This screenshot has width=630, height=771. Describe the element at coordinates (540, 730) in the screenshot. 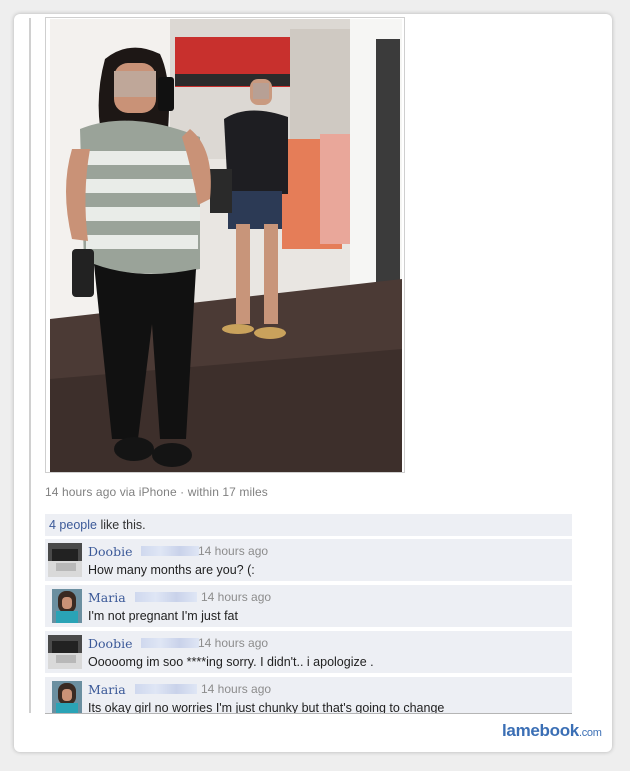

I see `logo-name: lamebook` at that location.